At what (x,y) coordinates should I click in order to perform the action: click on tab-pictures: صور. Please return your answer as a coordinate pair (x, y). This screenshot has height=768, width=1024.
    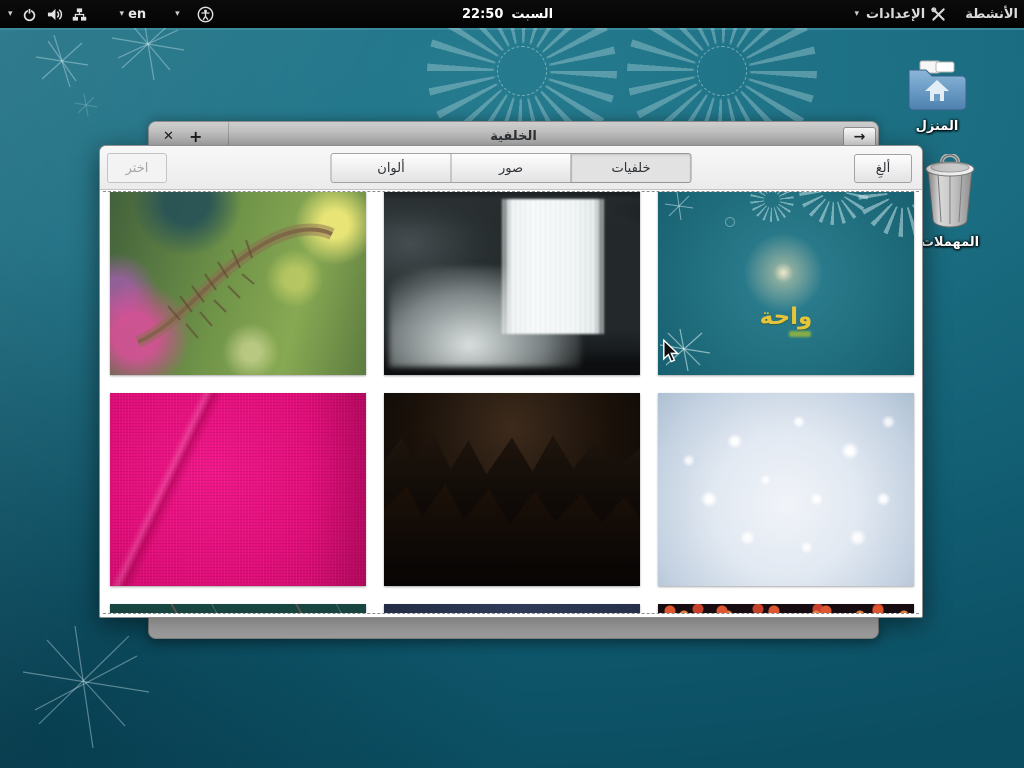
    Looking at the image, I should click on (511, 168).